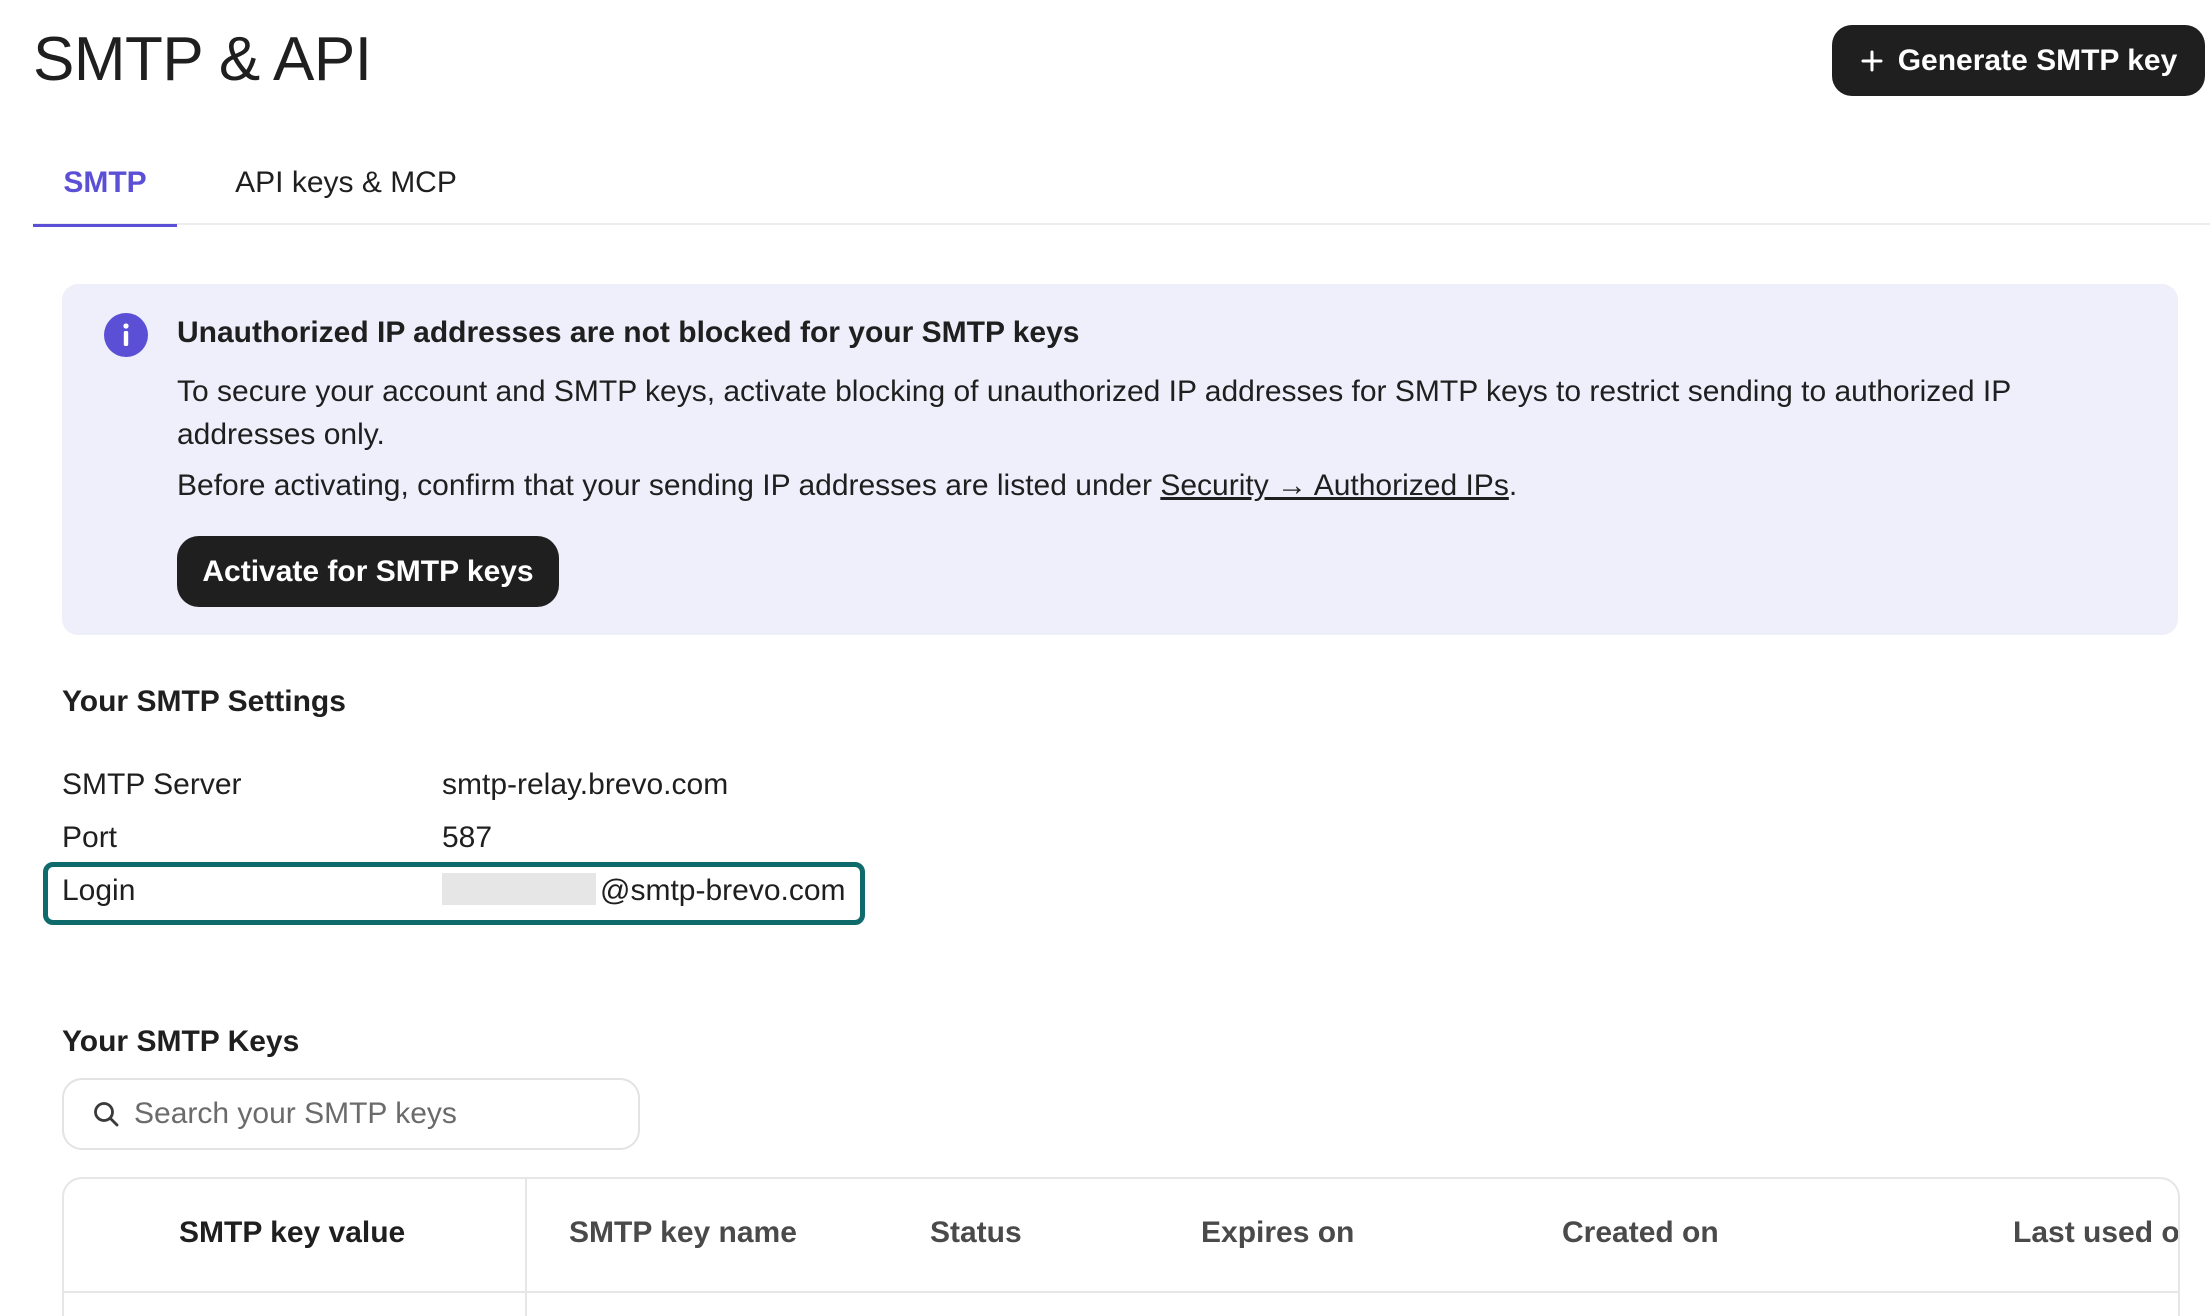 This screenshot has width=2210, height=1316. Describe the element at coordinates (152, 784) in the screenshot. I see `smtp-server-label: SMTP Server` at that location.